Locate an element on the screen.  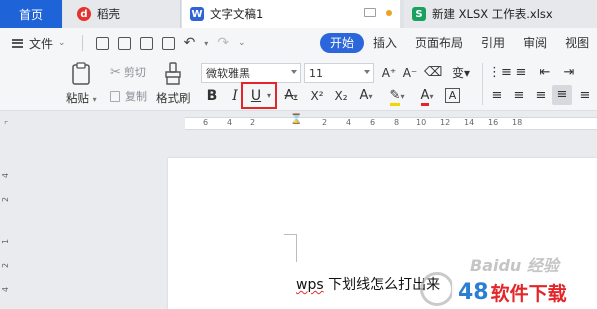
indent-marker-icon: ⌛ is located at coordinates (296, 119).